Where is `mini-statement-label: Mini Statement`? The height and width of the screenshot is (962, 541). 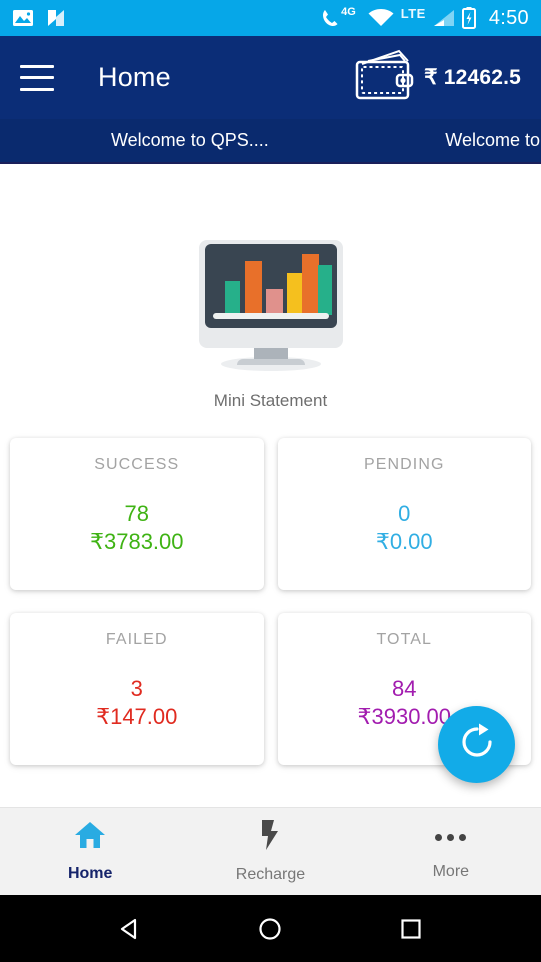 mini-statement-label: Mini Statement is located at coordinates (270, 400).